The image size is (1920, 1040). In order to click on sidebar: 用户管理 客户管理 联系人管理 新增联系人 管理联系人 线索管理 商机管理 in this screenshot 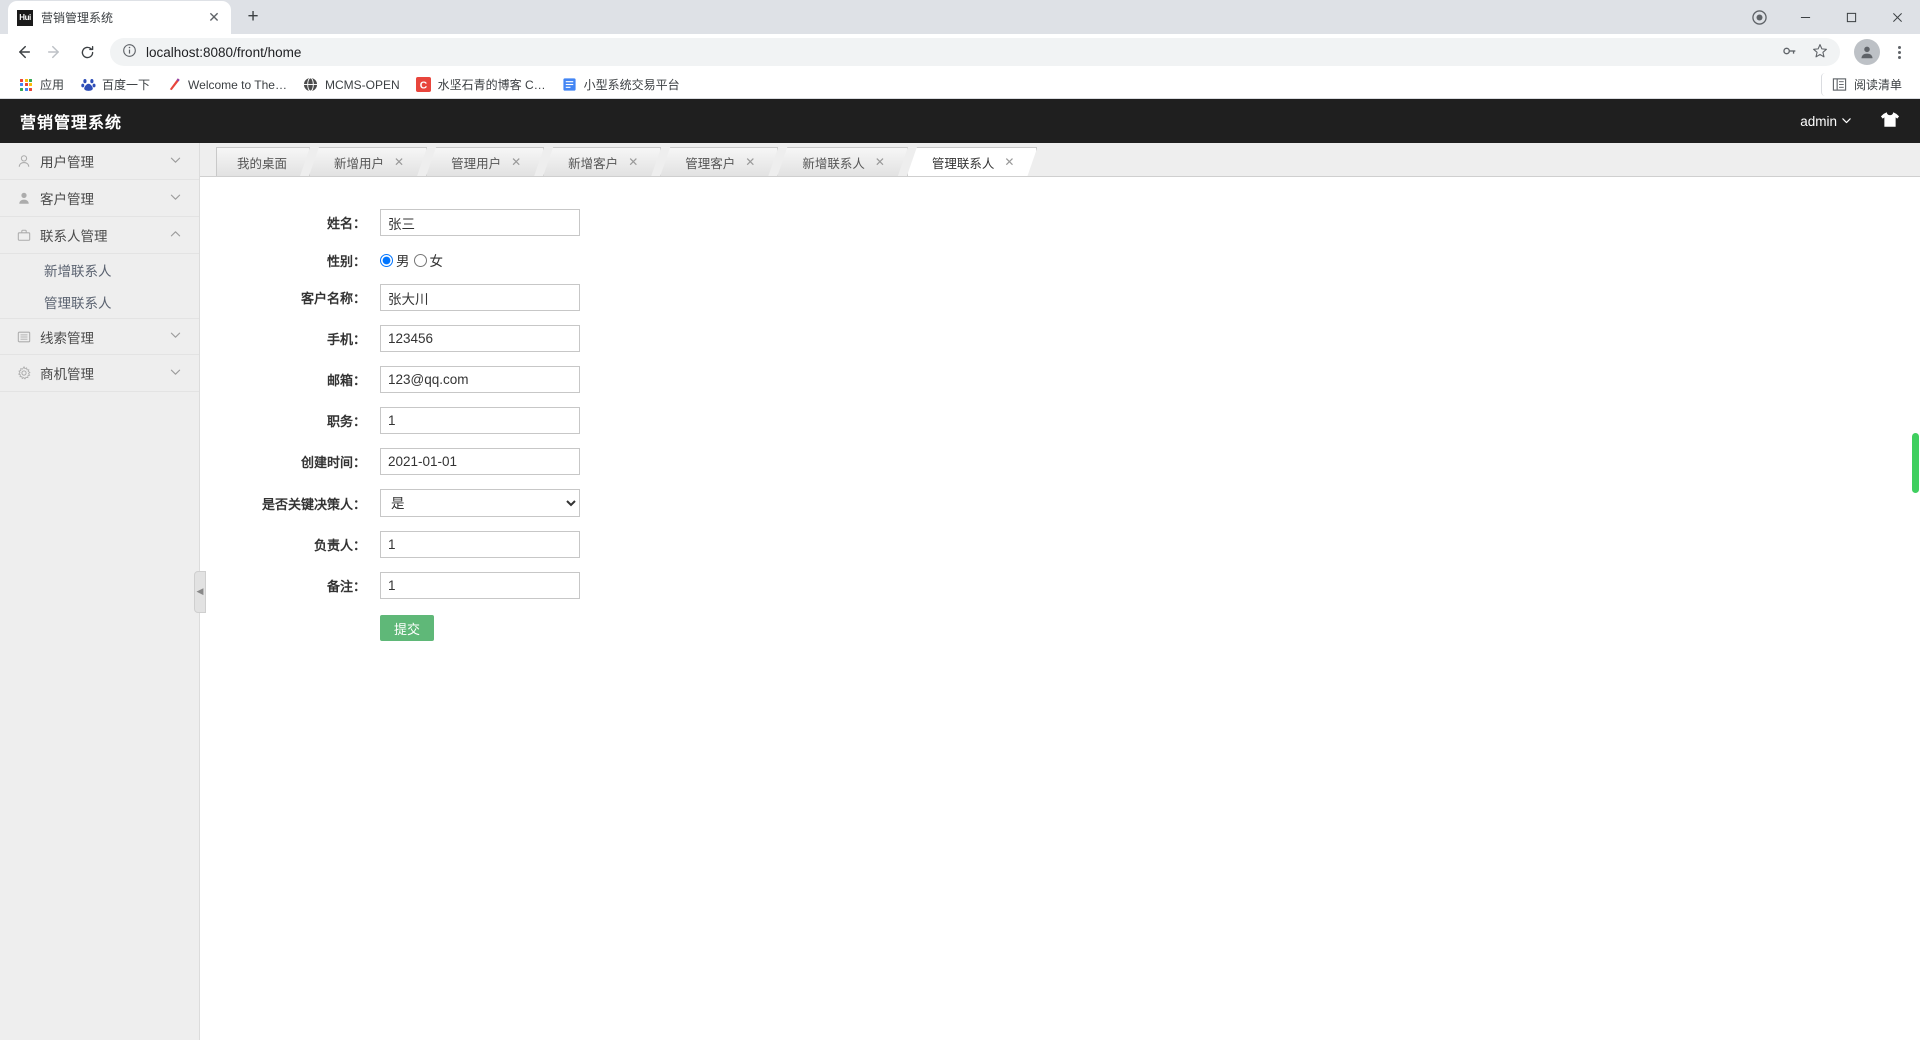, I will do `click(100, 591)`.